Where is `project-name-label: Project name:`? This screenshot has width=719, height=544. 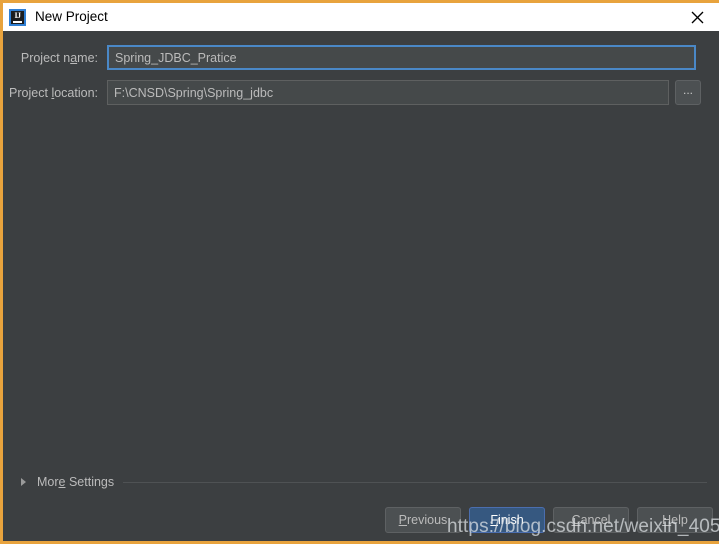
project-name-label: Project name: is located at coordinates (55, 58).